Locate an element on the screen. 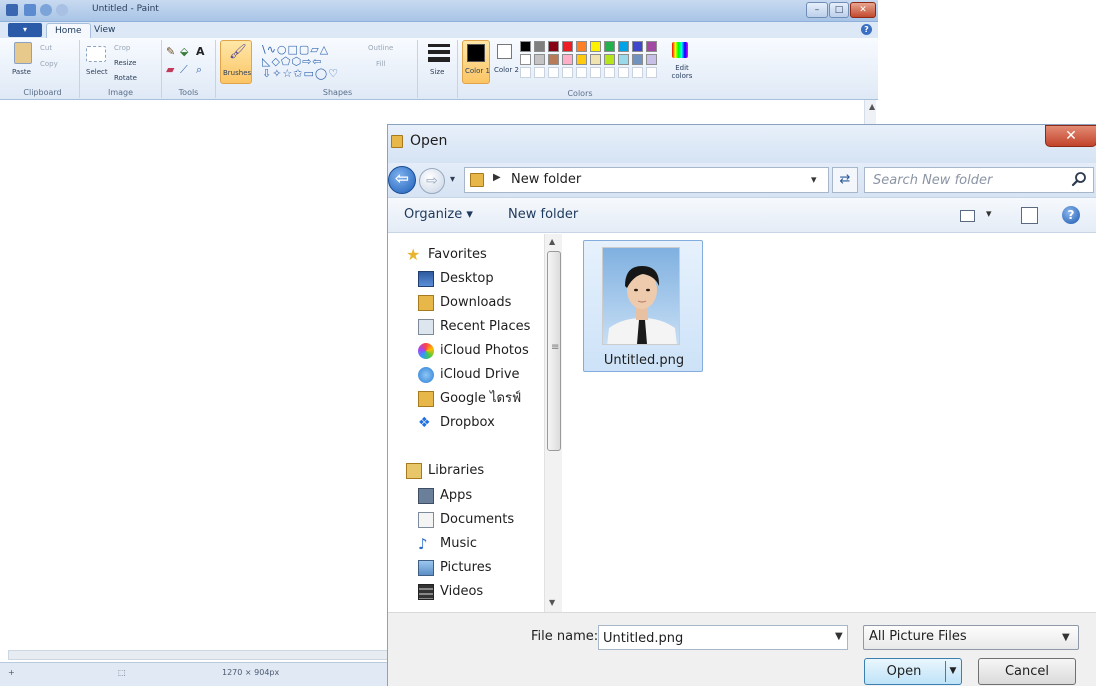 The image size is (1096, 686). shapes-row-1-icon: \∿○□▢▱△ is located at coordinates (295, 49).